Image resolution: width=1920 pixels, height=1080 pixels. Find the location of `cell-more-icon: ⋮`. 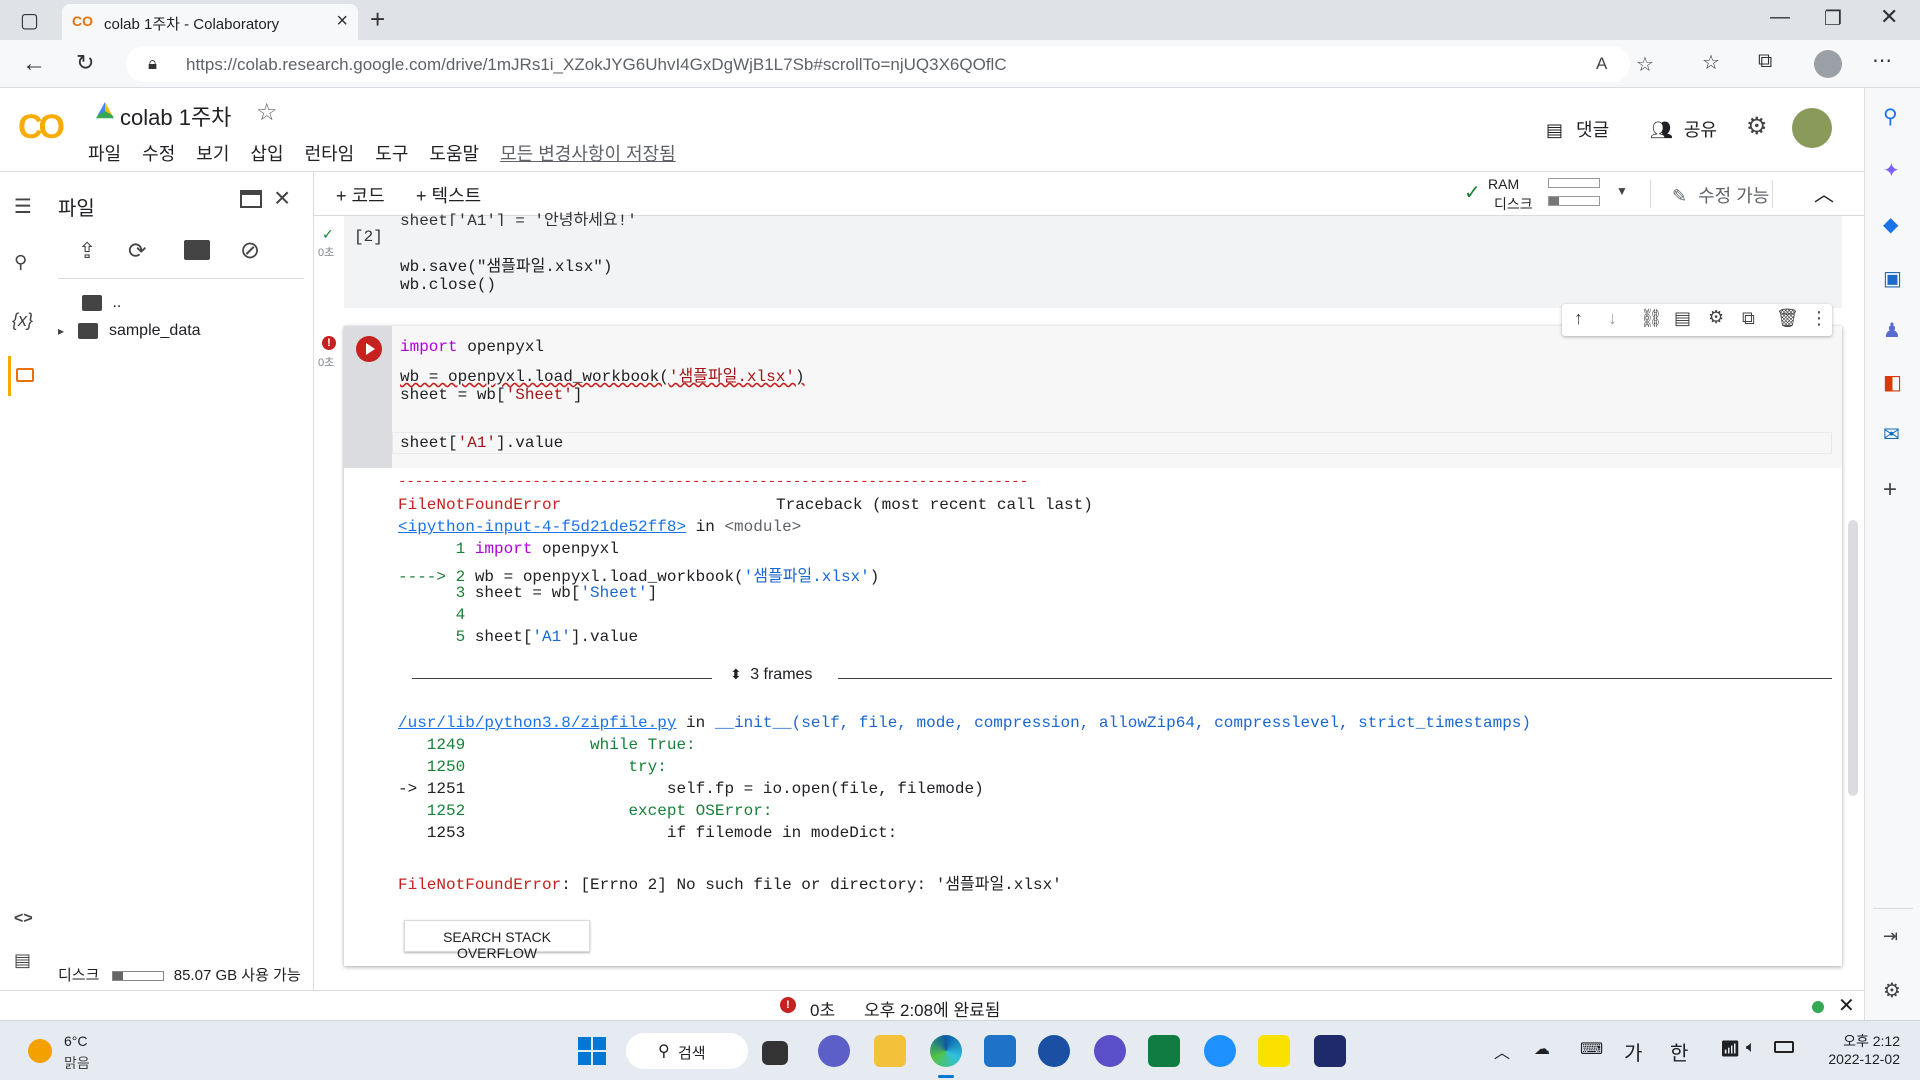

cell-more-icon: ⋮ is located at coordinates (1819, 318).